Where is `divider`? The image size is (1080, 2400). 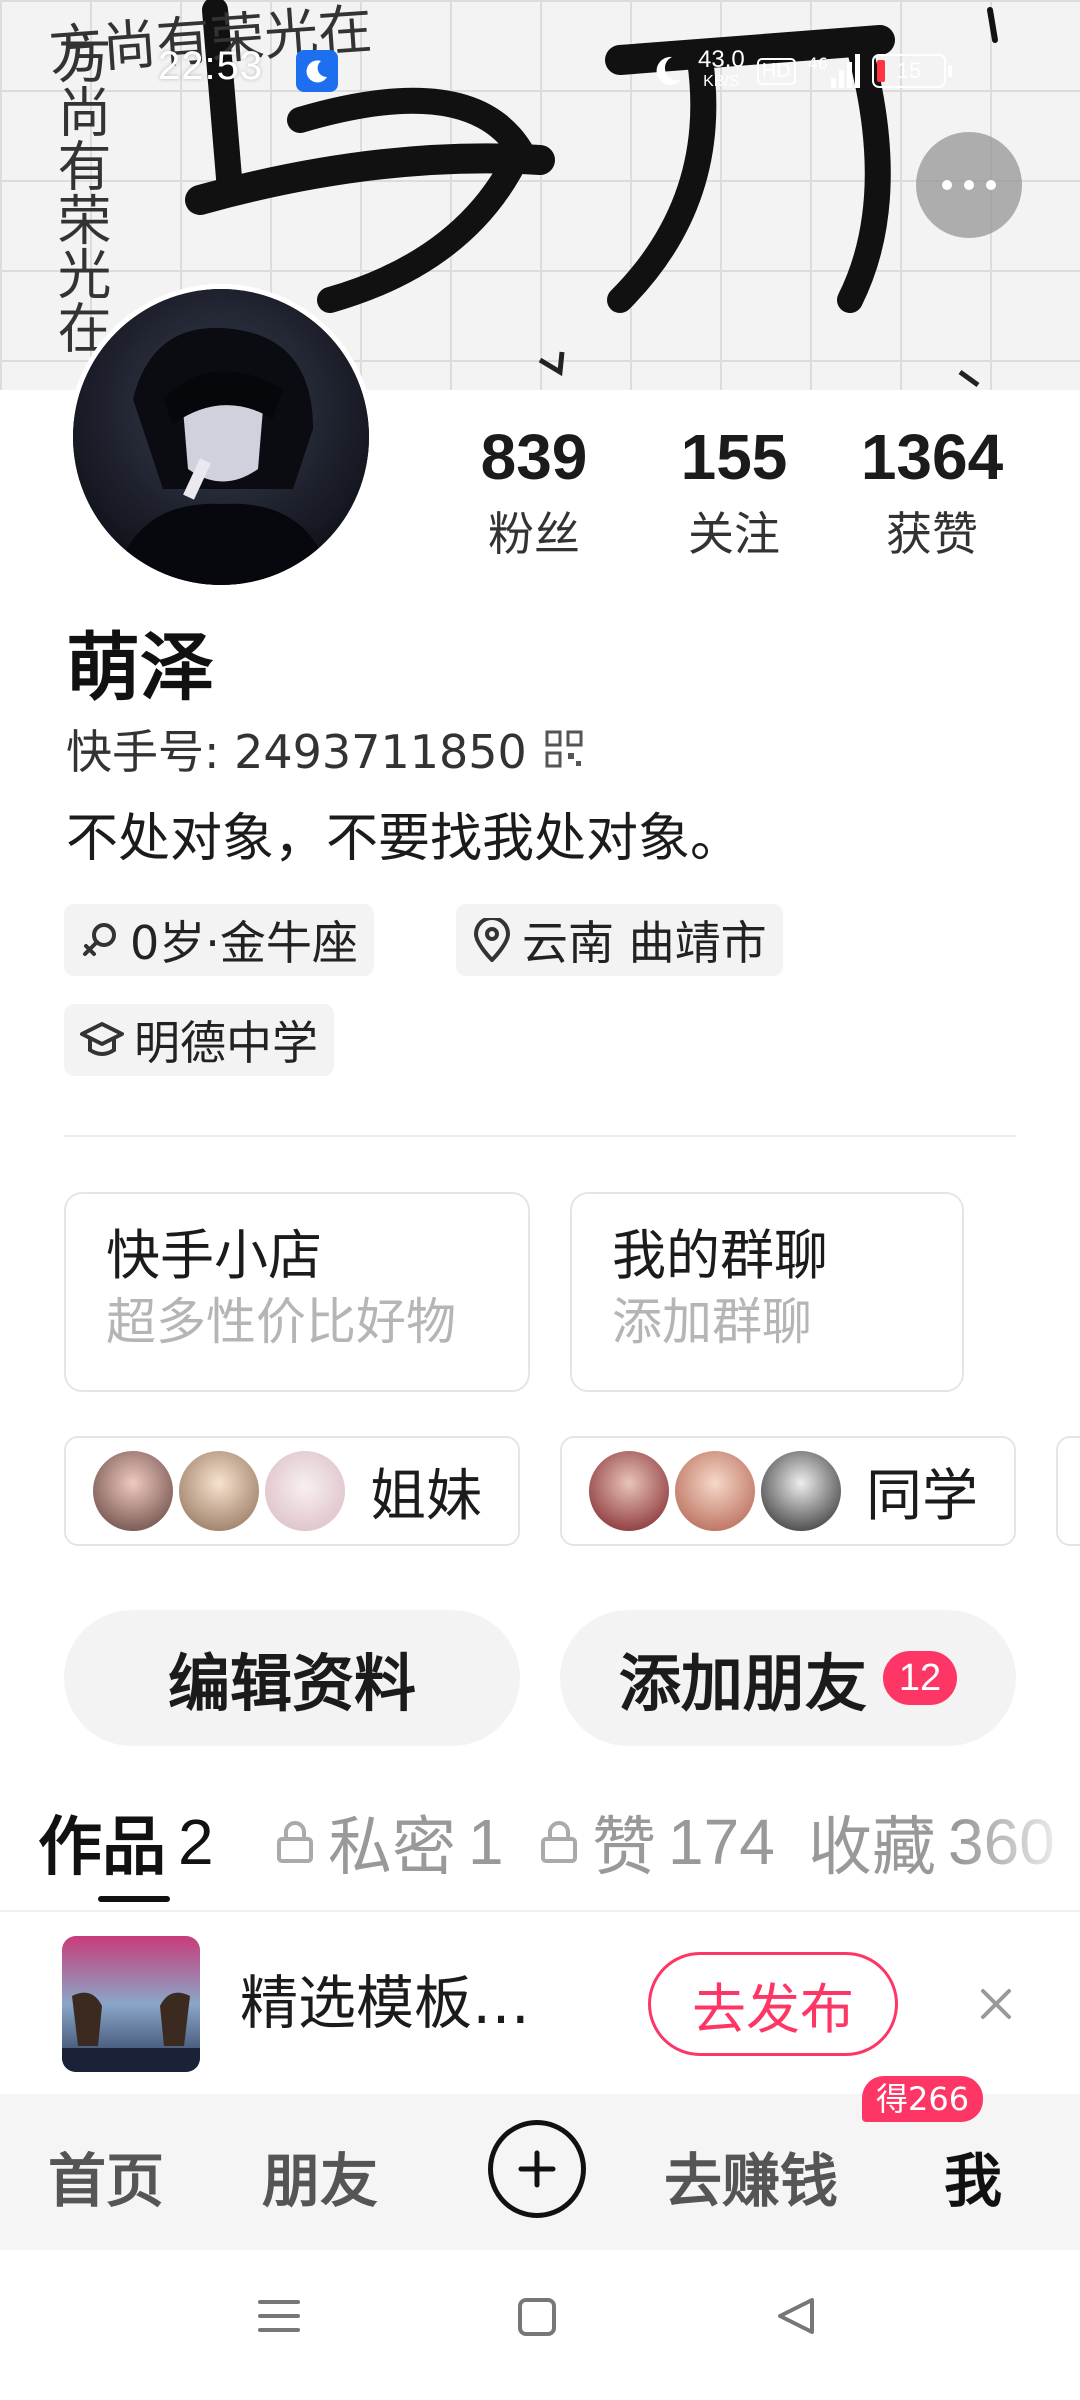
divider is located at coordinates (540, 1136).